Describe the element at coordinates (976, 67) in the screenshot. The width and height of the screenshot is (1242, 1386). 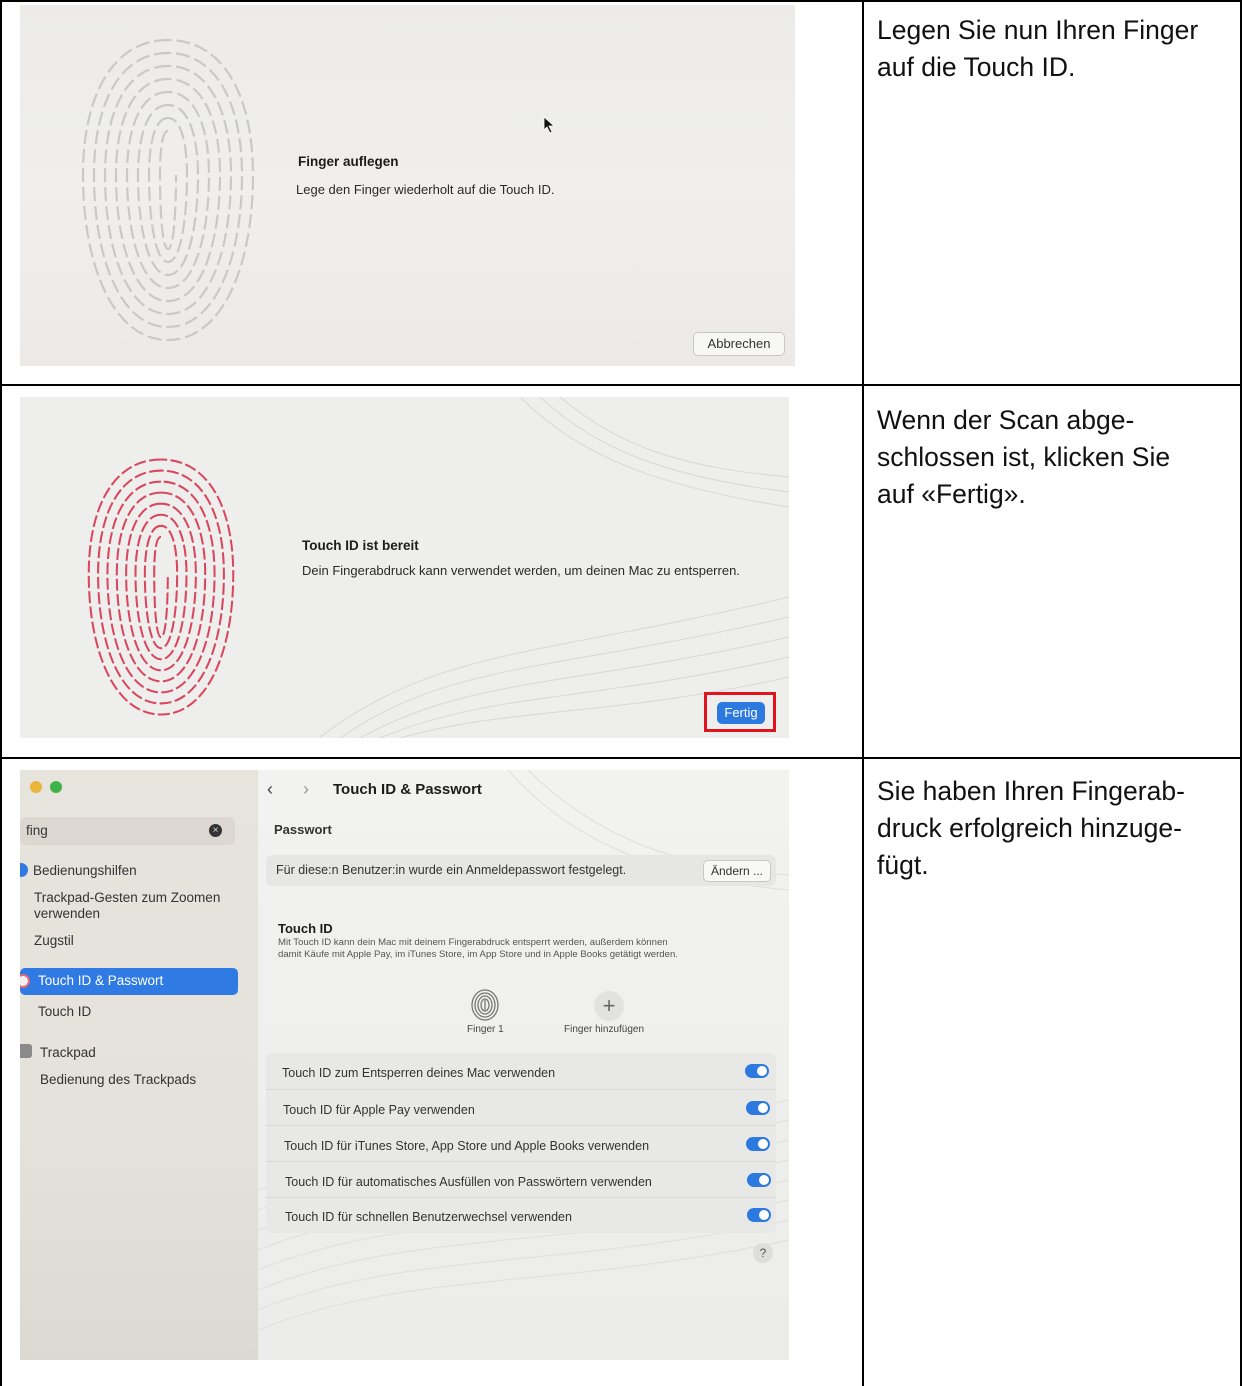
I see `instruction-line: auf die Touch ID.` at that location.